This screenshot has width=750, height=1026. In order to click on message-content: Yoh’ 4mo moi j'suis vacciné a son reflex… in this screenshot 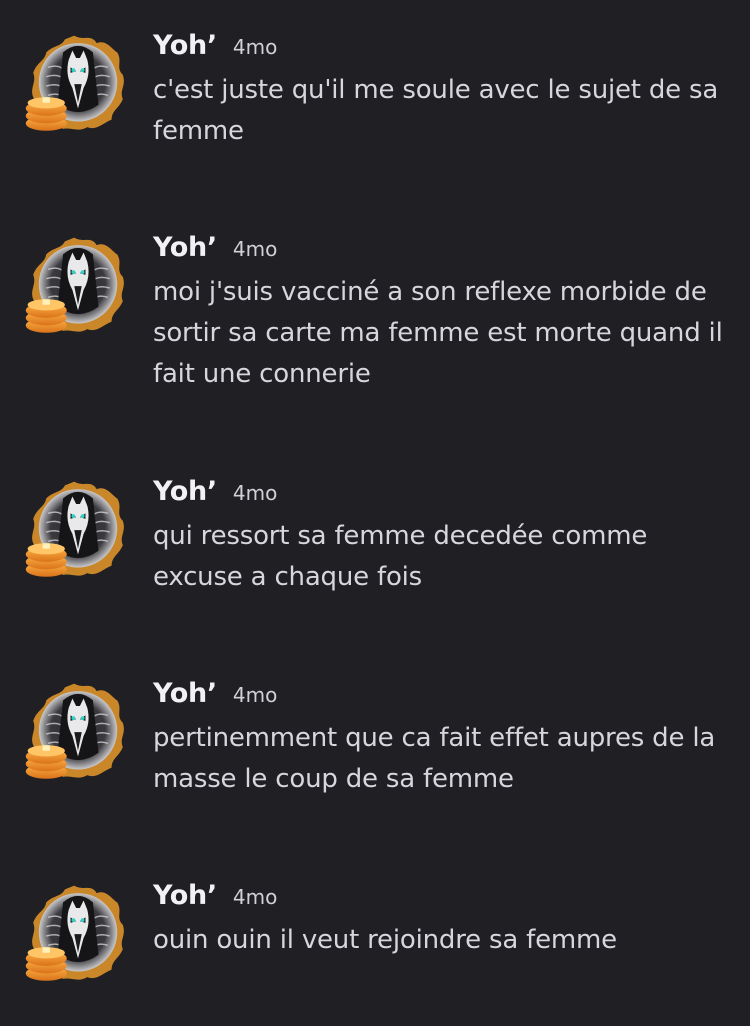, I will do `click(443, 313)`.